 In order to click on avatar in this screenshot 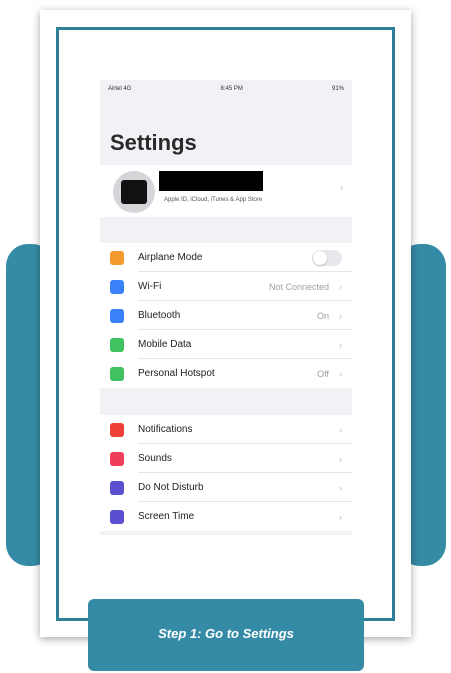, I will do `click(134, 192)`.